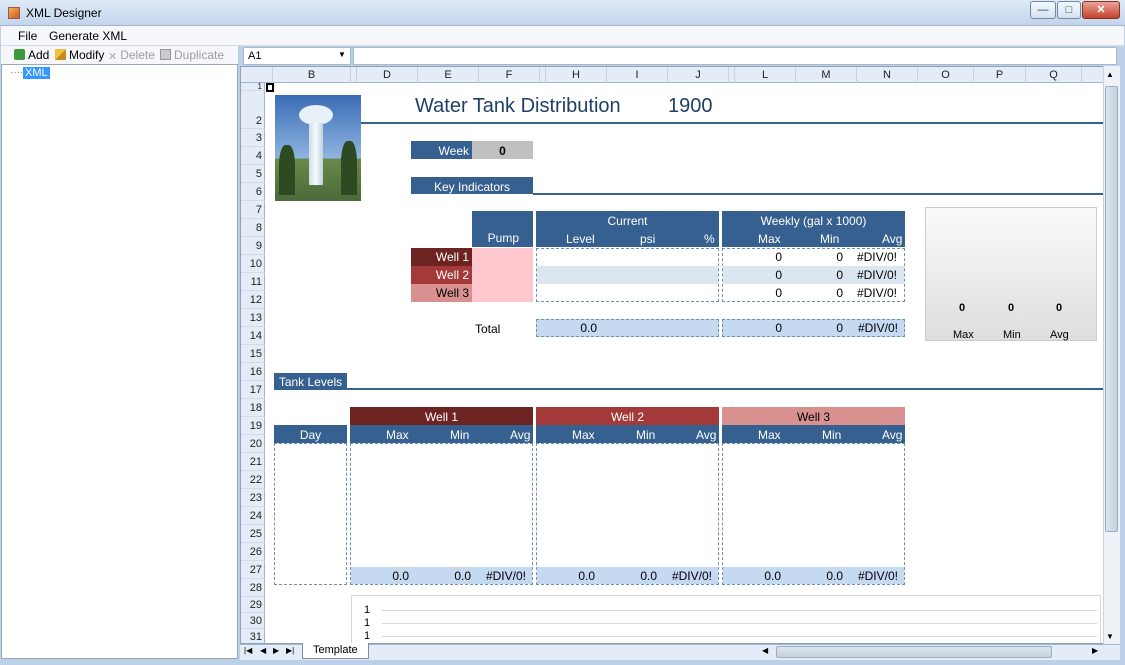 The height and width of the screenshot is (665, 1125). What do you see at coordinates (27, 36) in the screenshot?
I see `menu-file: File` at bounding box center [27, 36].